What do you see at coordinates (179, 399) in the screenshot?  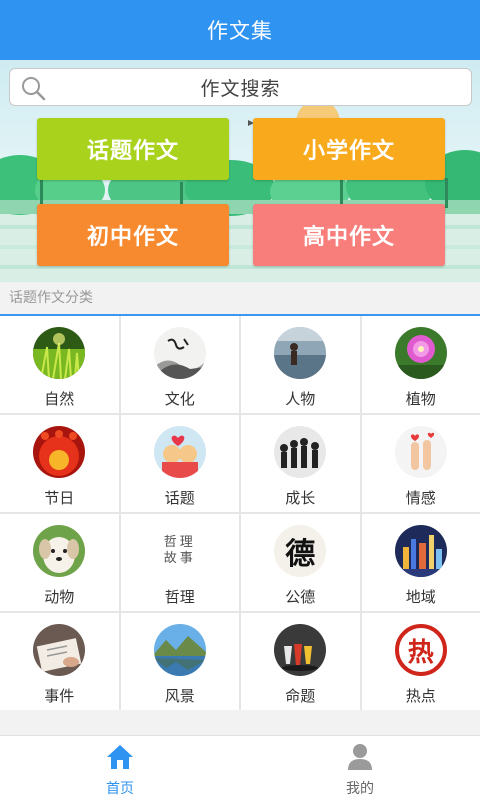 I see `topic-label: 文化` at bounding box center [179, 399].